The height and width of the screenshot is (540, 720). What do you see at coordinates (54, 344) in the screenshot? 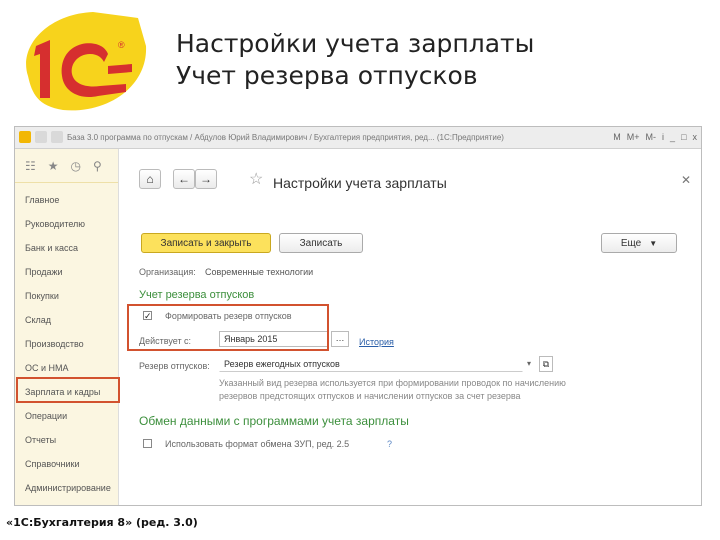
I see `sidebar-item-production: Производство` at bounding box center [54, 344].